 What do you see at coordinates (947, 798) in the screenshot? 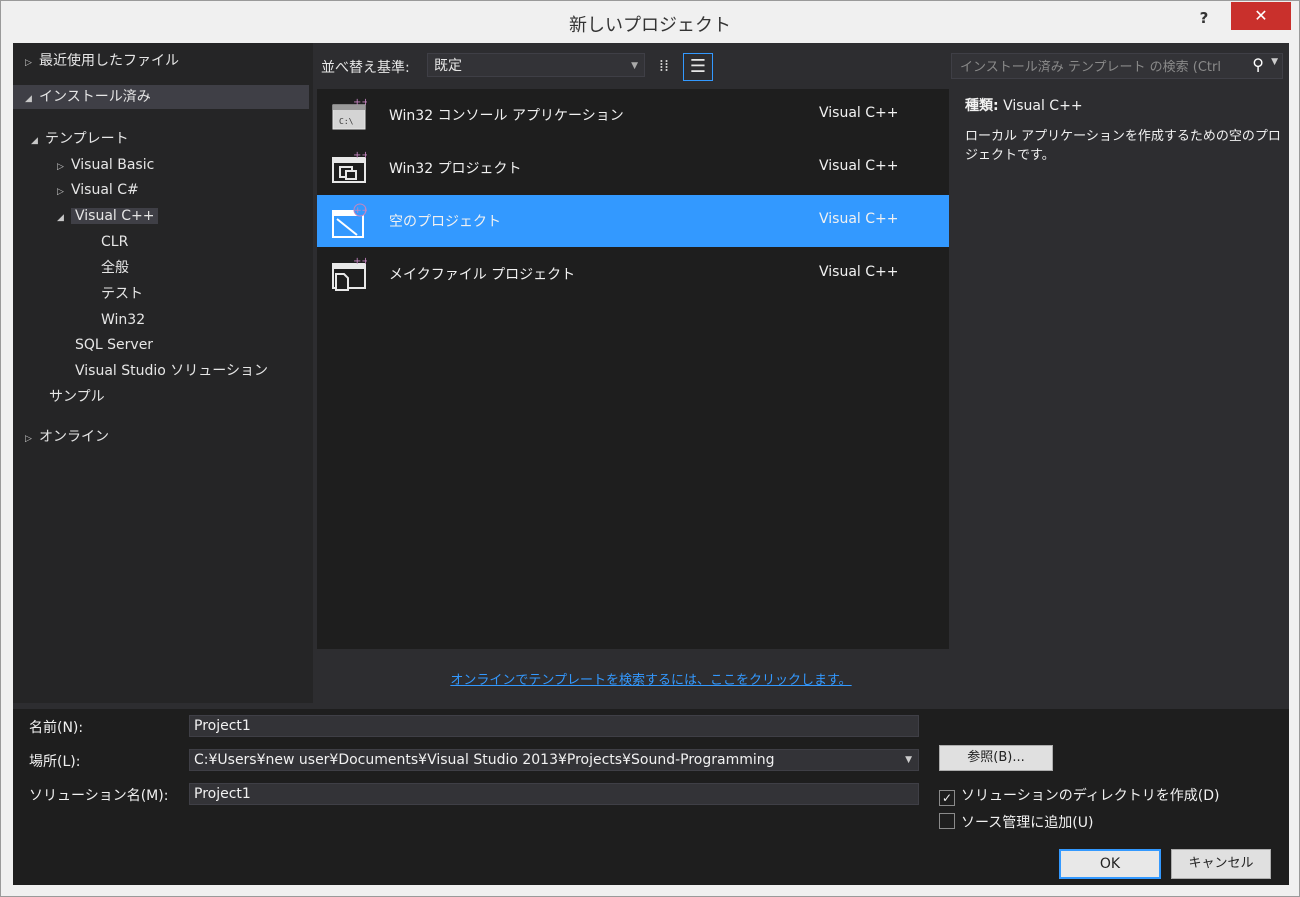
I see `checkmark-icon: ✓` at bounding box center [947, 798].